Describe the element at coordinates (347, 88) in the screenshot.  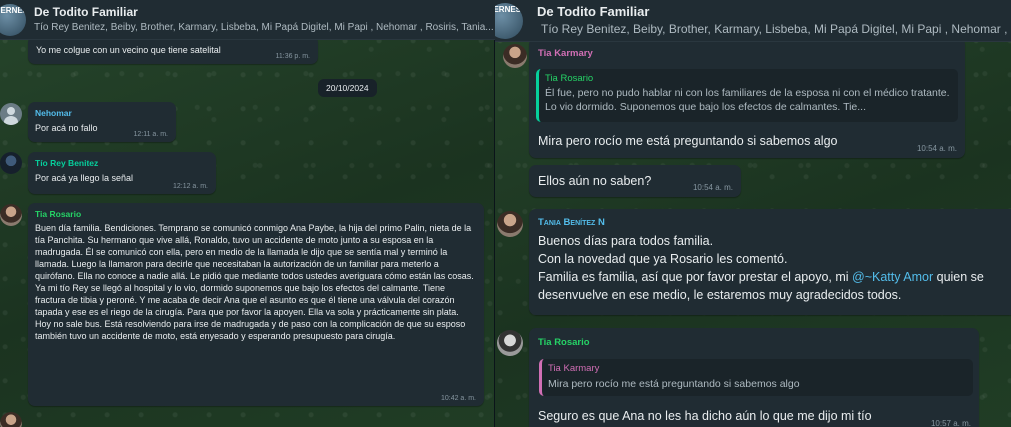
I see `date-chip: 20/10/2024` at that location.